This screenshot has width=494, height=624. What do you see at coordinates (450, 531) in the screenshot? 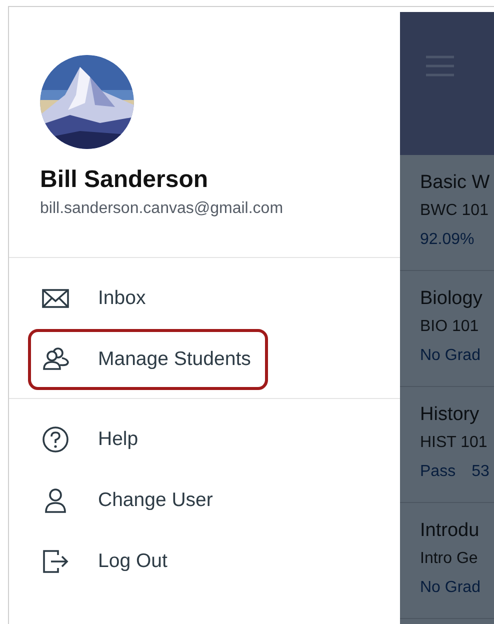
I see `course-title: Introdu` at bounding box center [450, 531].